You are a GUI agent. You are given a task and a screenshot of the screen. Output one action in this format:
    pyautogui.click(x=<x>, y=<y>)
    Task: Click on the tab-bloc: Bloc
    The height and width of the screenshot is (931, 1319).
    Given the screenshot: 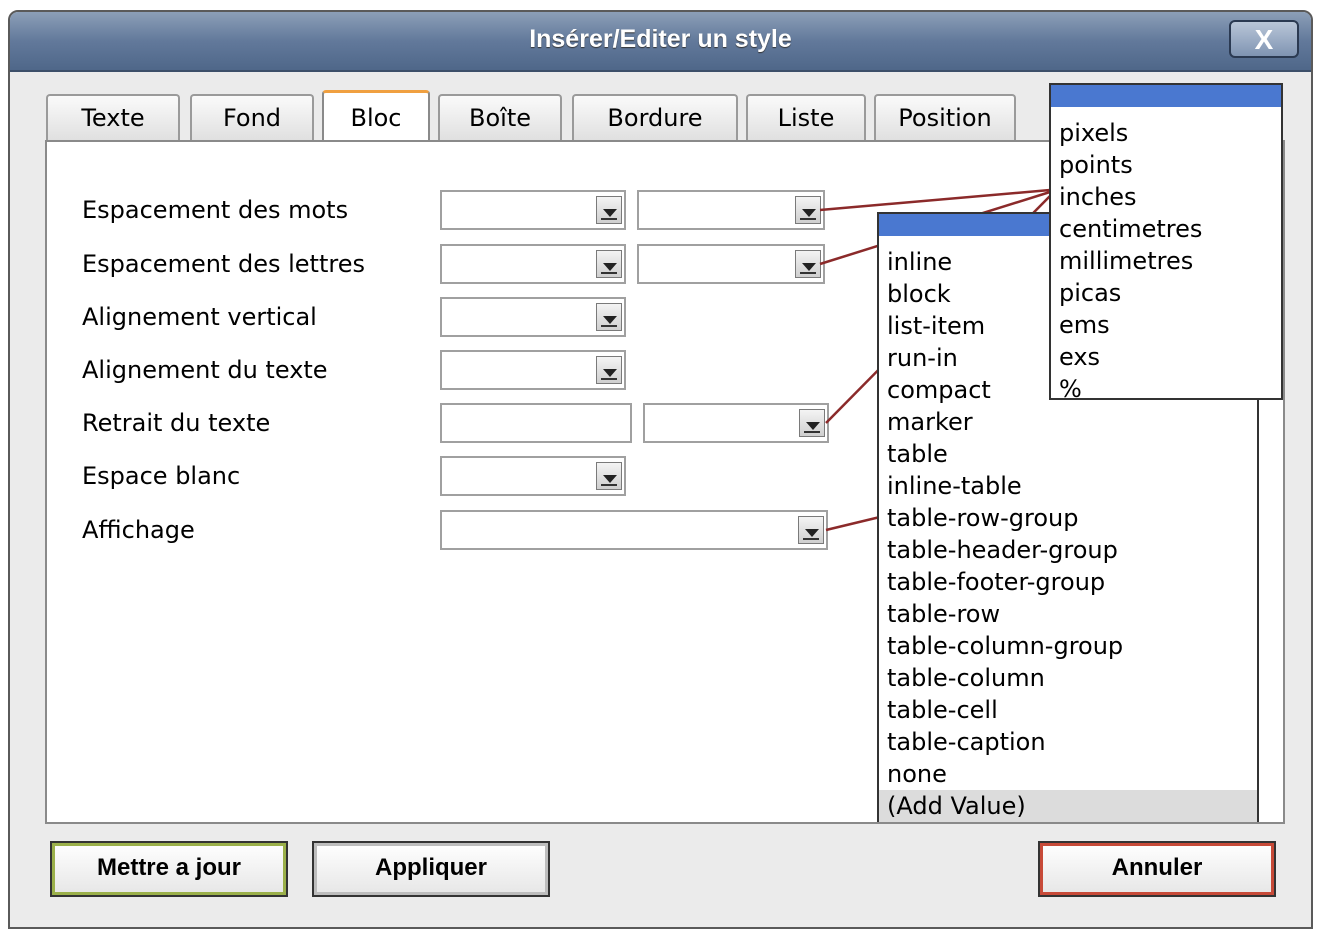 What is the action you would take?
    pyautogui.click(x=376, y=116)
    